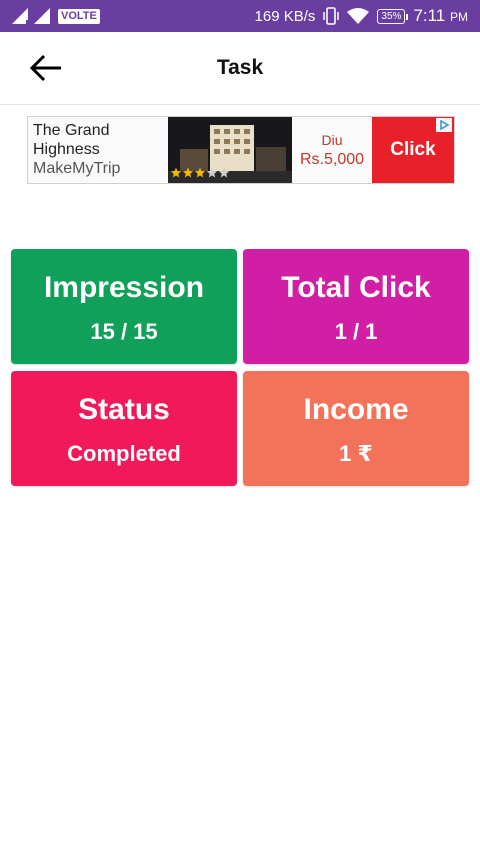  Describe the element at coordinates (356, 331) in the screenshot. I see `total-click-value: 1 / 1` at that location.